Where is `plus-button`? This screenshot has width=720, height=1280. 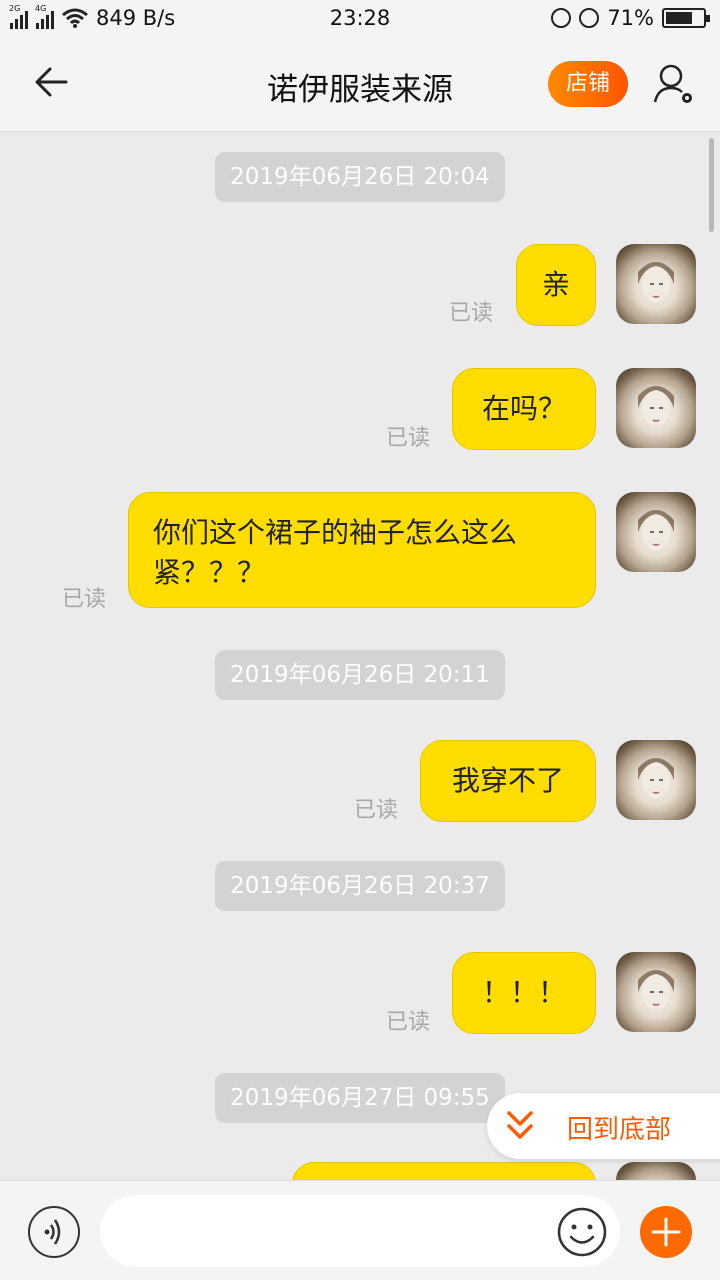
plus-button is located at coordinates (666, 1232).